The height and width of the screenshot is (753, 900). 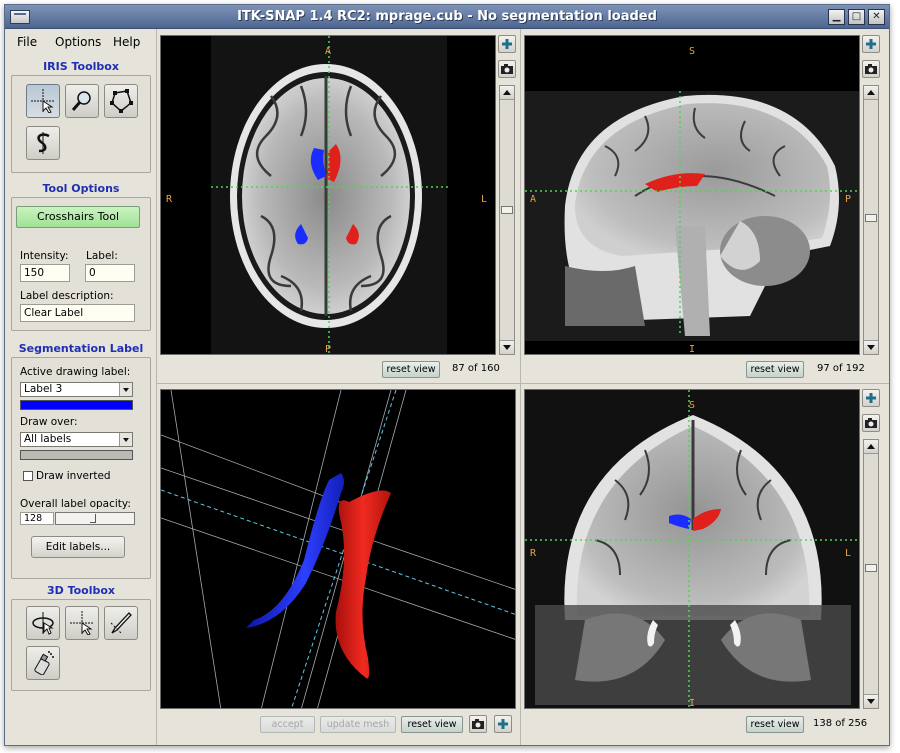 I want to click on snake-tool-button, so click(x=43, y=143).